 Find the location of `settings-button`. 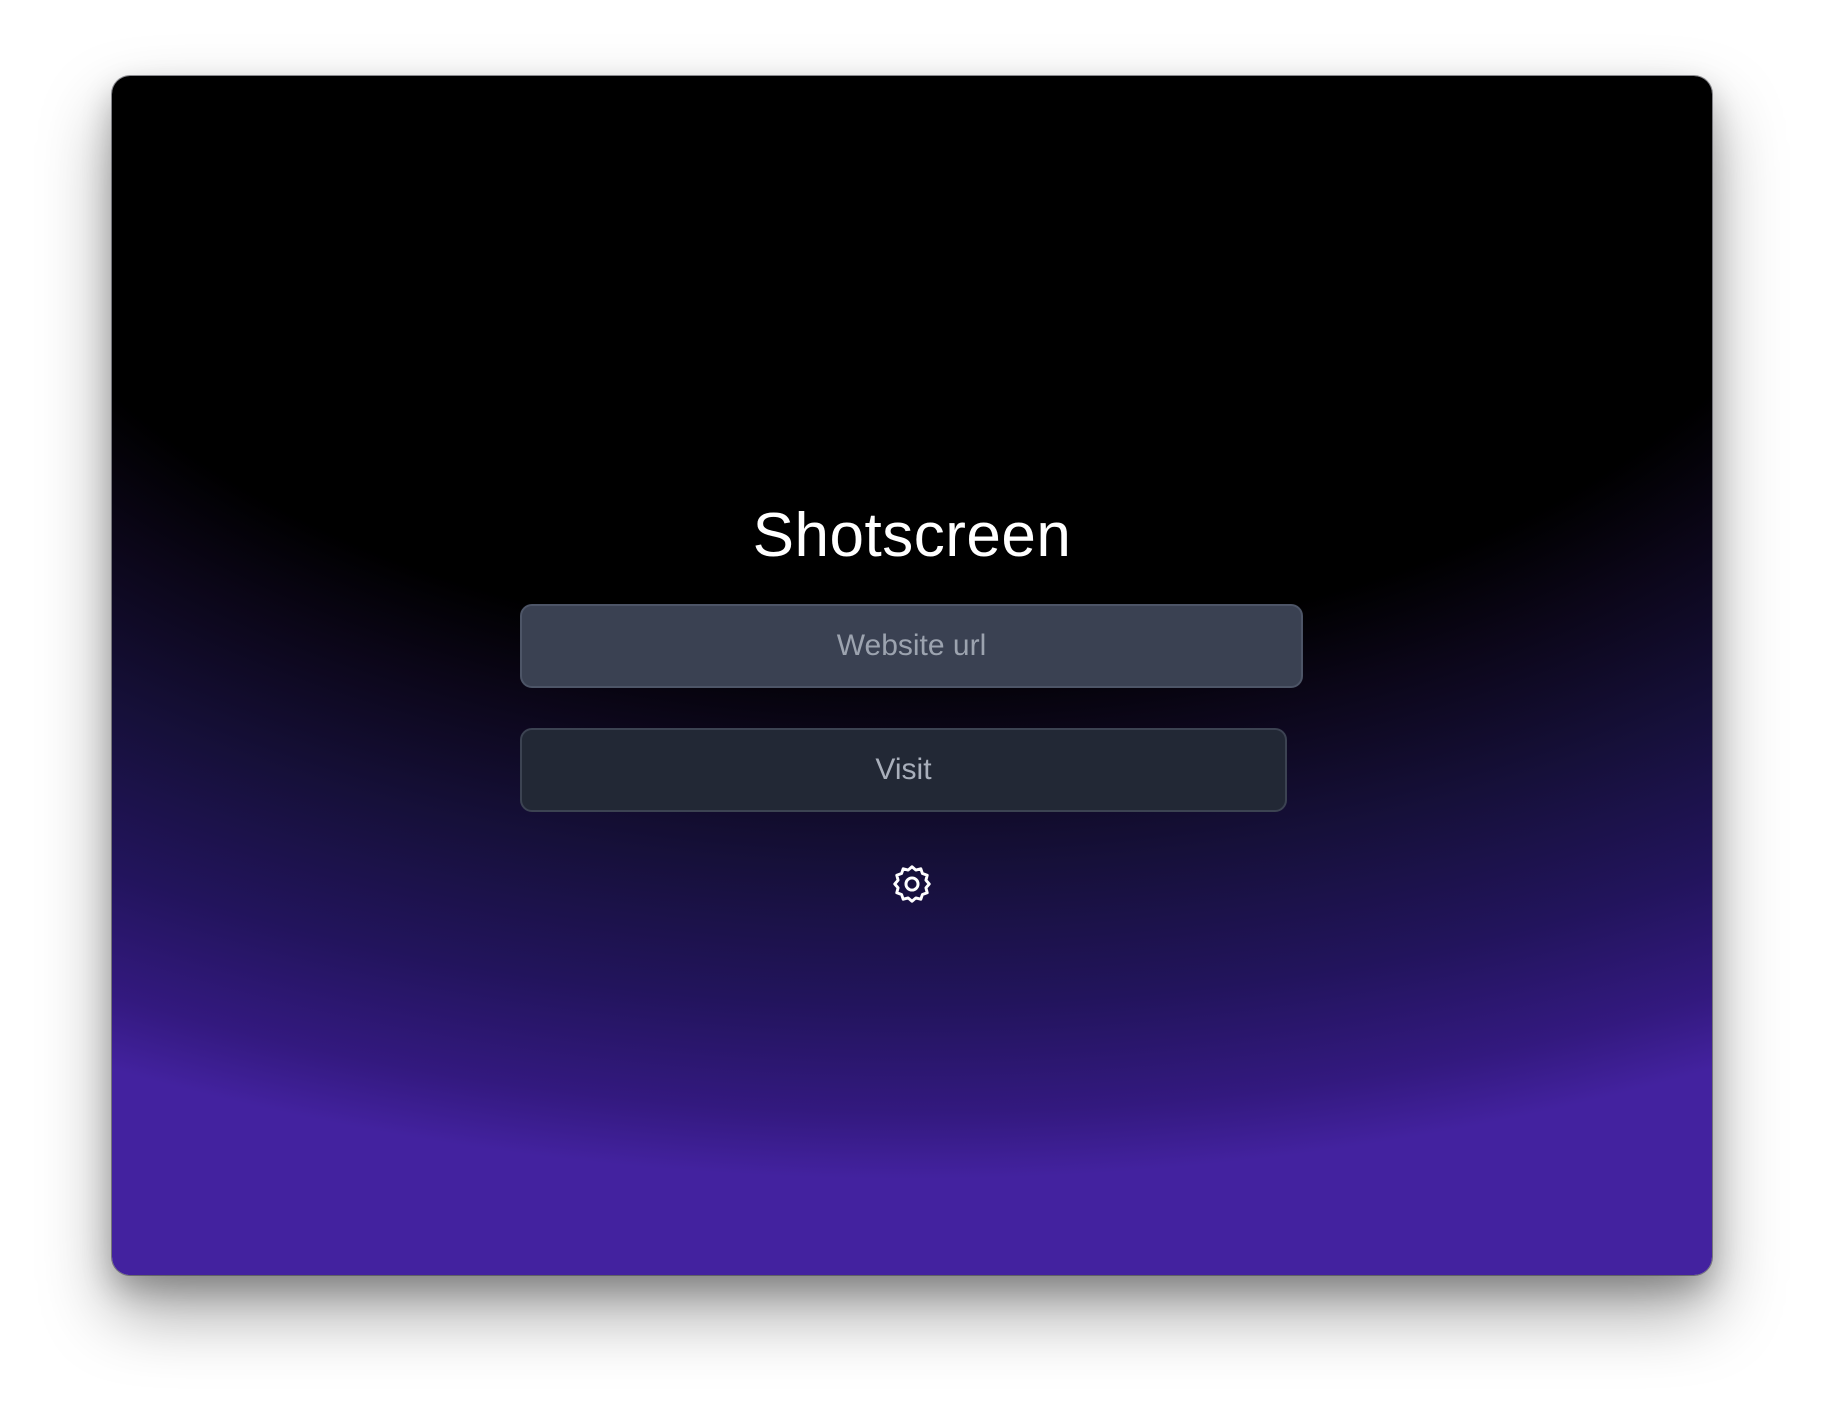

settings-button is located at coordinates (912, 884).